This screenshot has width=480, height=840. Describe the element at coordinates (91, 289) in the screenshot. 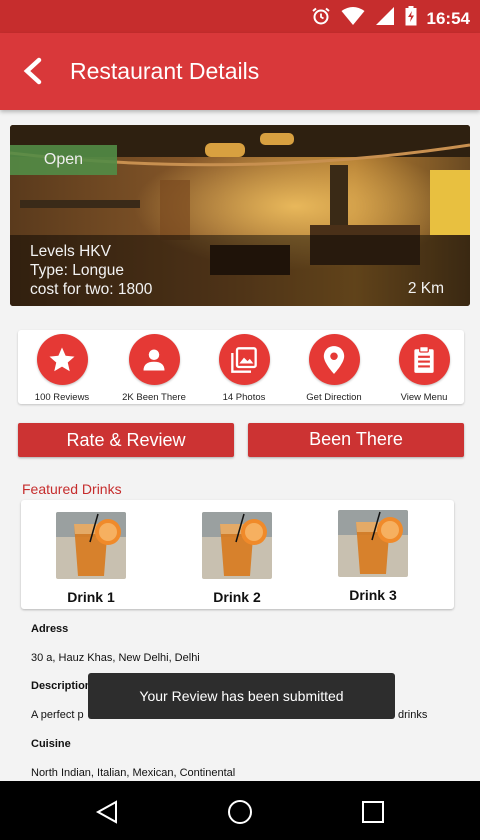

I see `restaurant-cost: cost for two: 1800` at that location.